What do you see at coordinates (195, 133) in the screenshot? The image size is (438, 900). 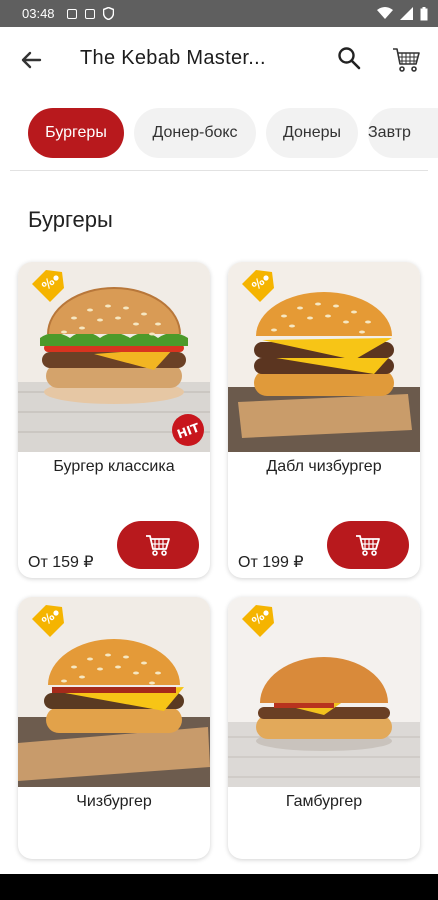 I see `tab-doner-box: Донер-бокс` at bounding box center [195, 133].